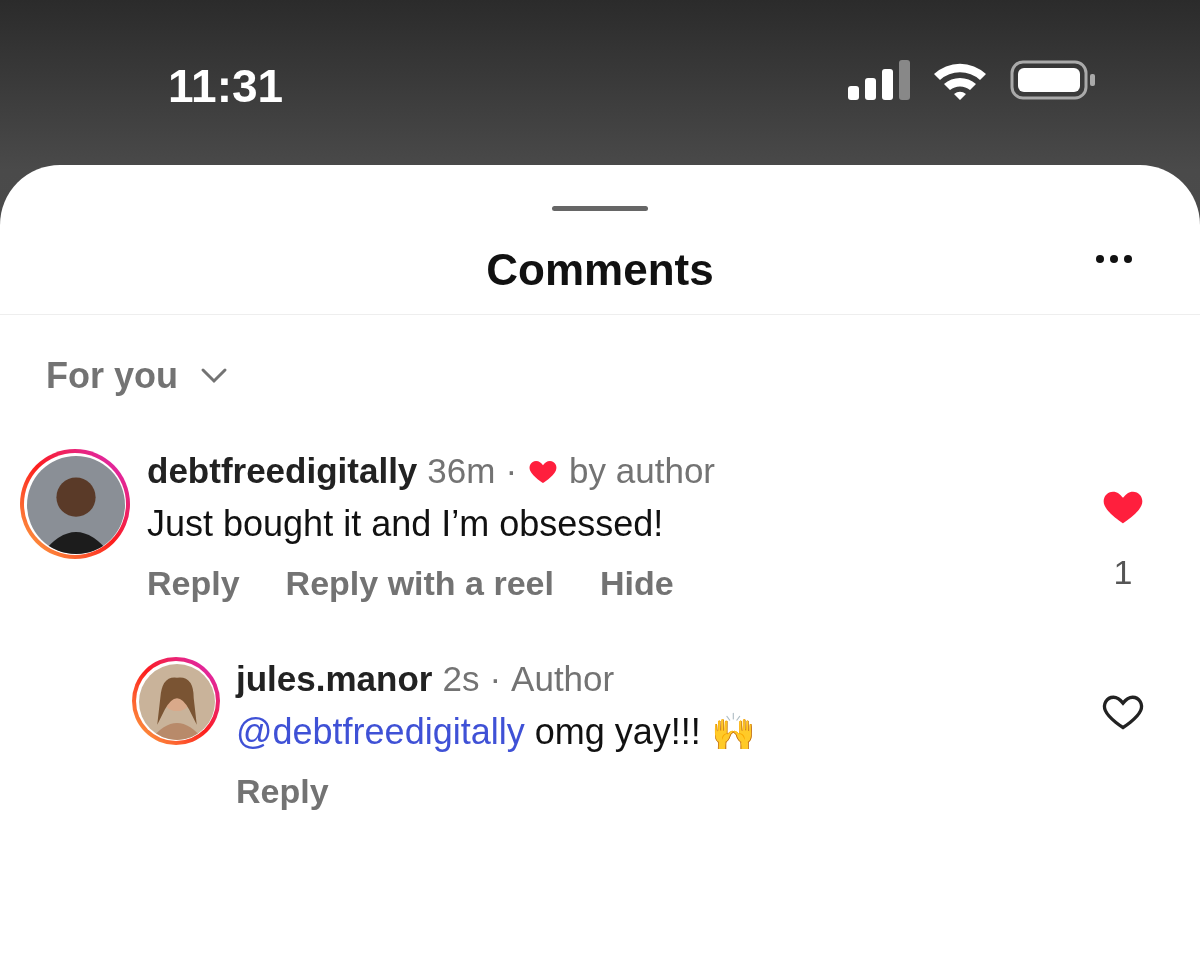 This screenshot has width=1200, height=962. I want to click on username: debtfreedigitally, so click(282, 471).